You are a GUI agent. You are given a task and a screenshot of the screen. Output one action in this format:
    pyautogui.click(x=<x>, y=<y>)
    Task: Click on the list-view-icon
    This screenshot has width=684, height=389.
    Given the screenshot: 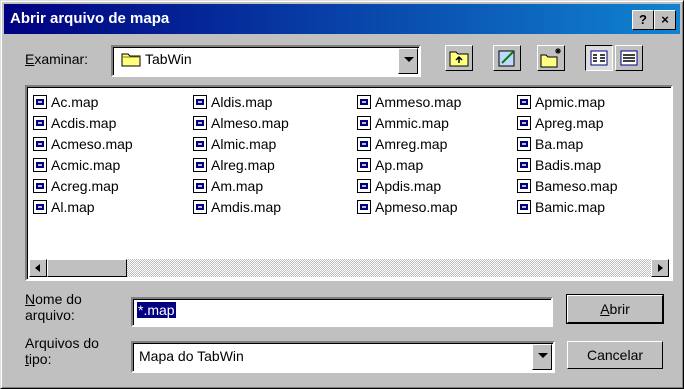 What is the action you would take?
    pyautogui.click(x=599, y=58)
    